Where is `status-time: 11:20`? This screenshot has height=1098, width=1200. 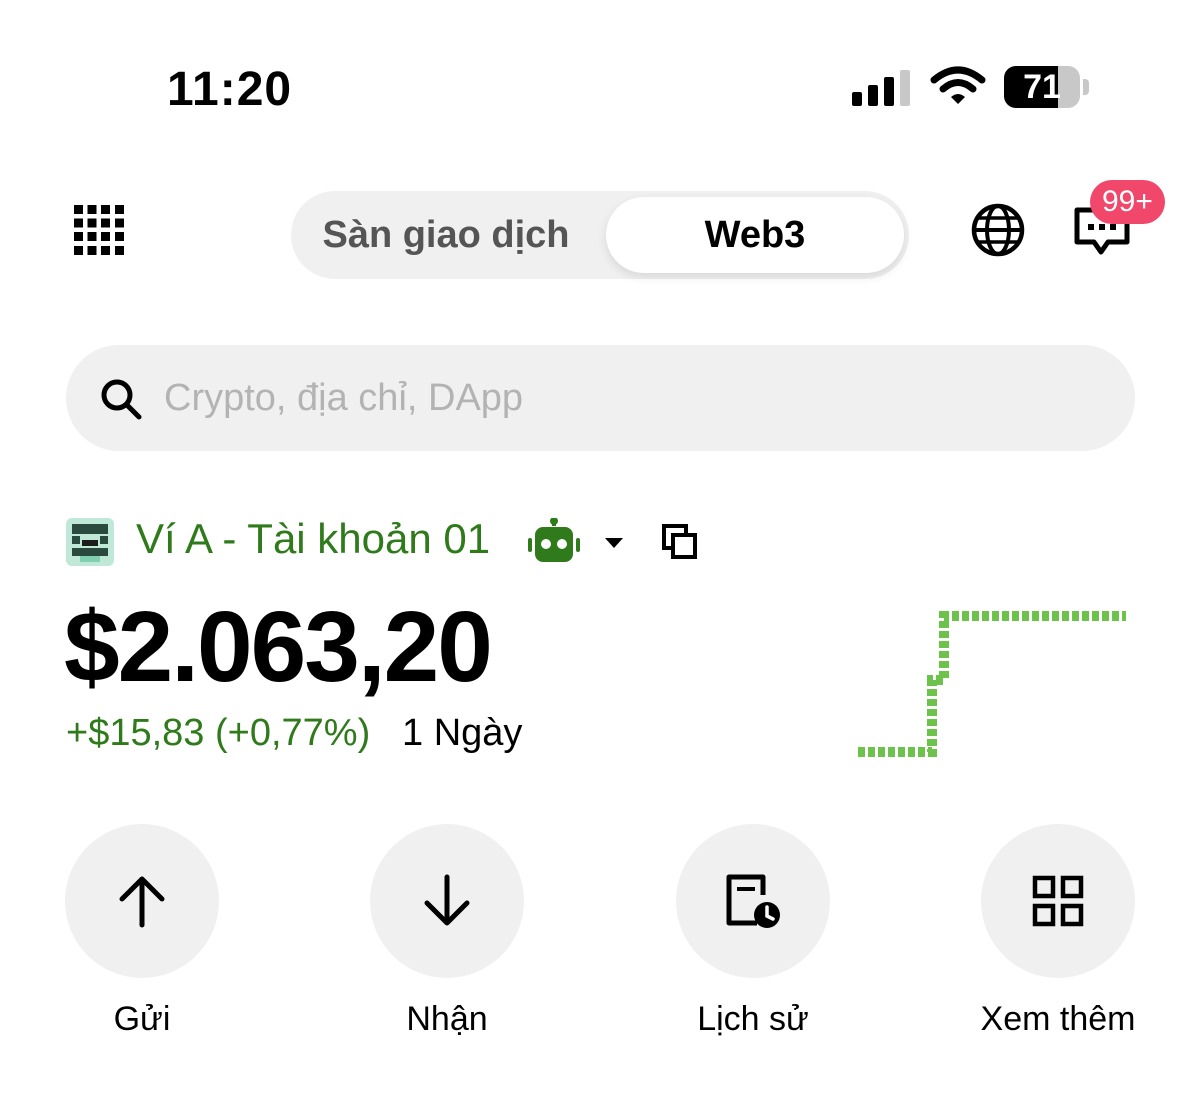
status-time: 11:20 is located at coordinates (230, 89).